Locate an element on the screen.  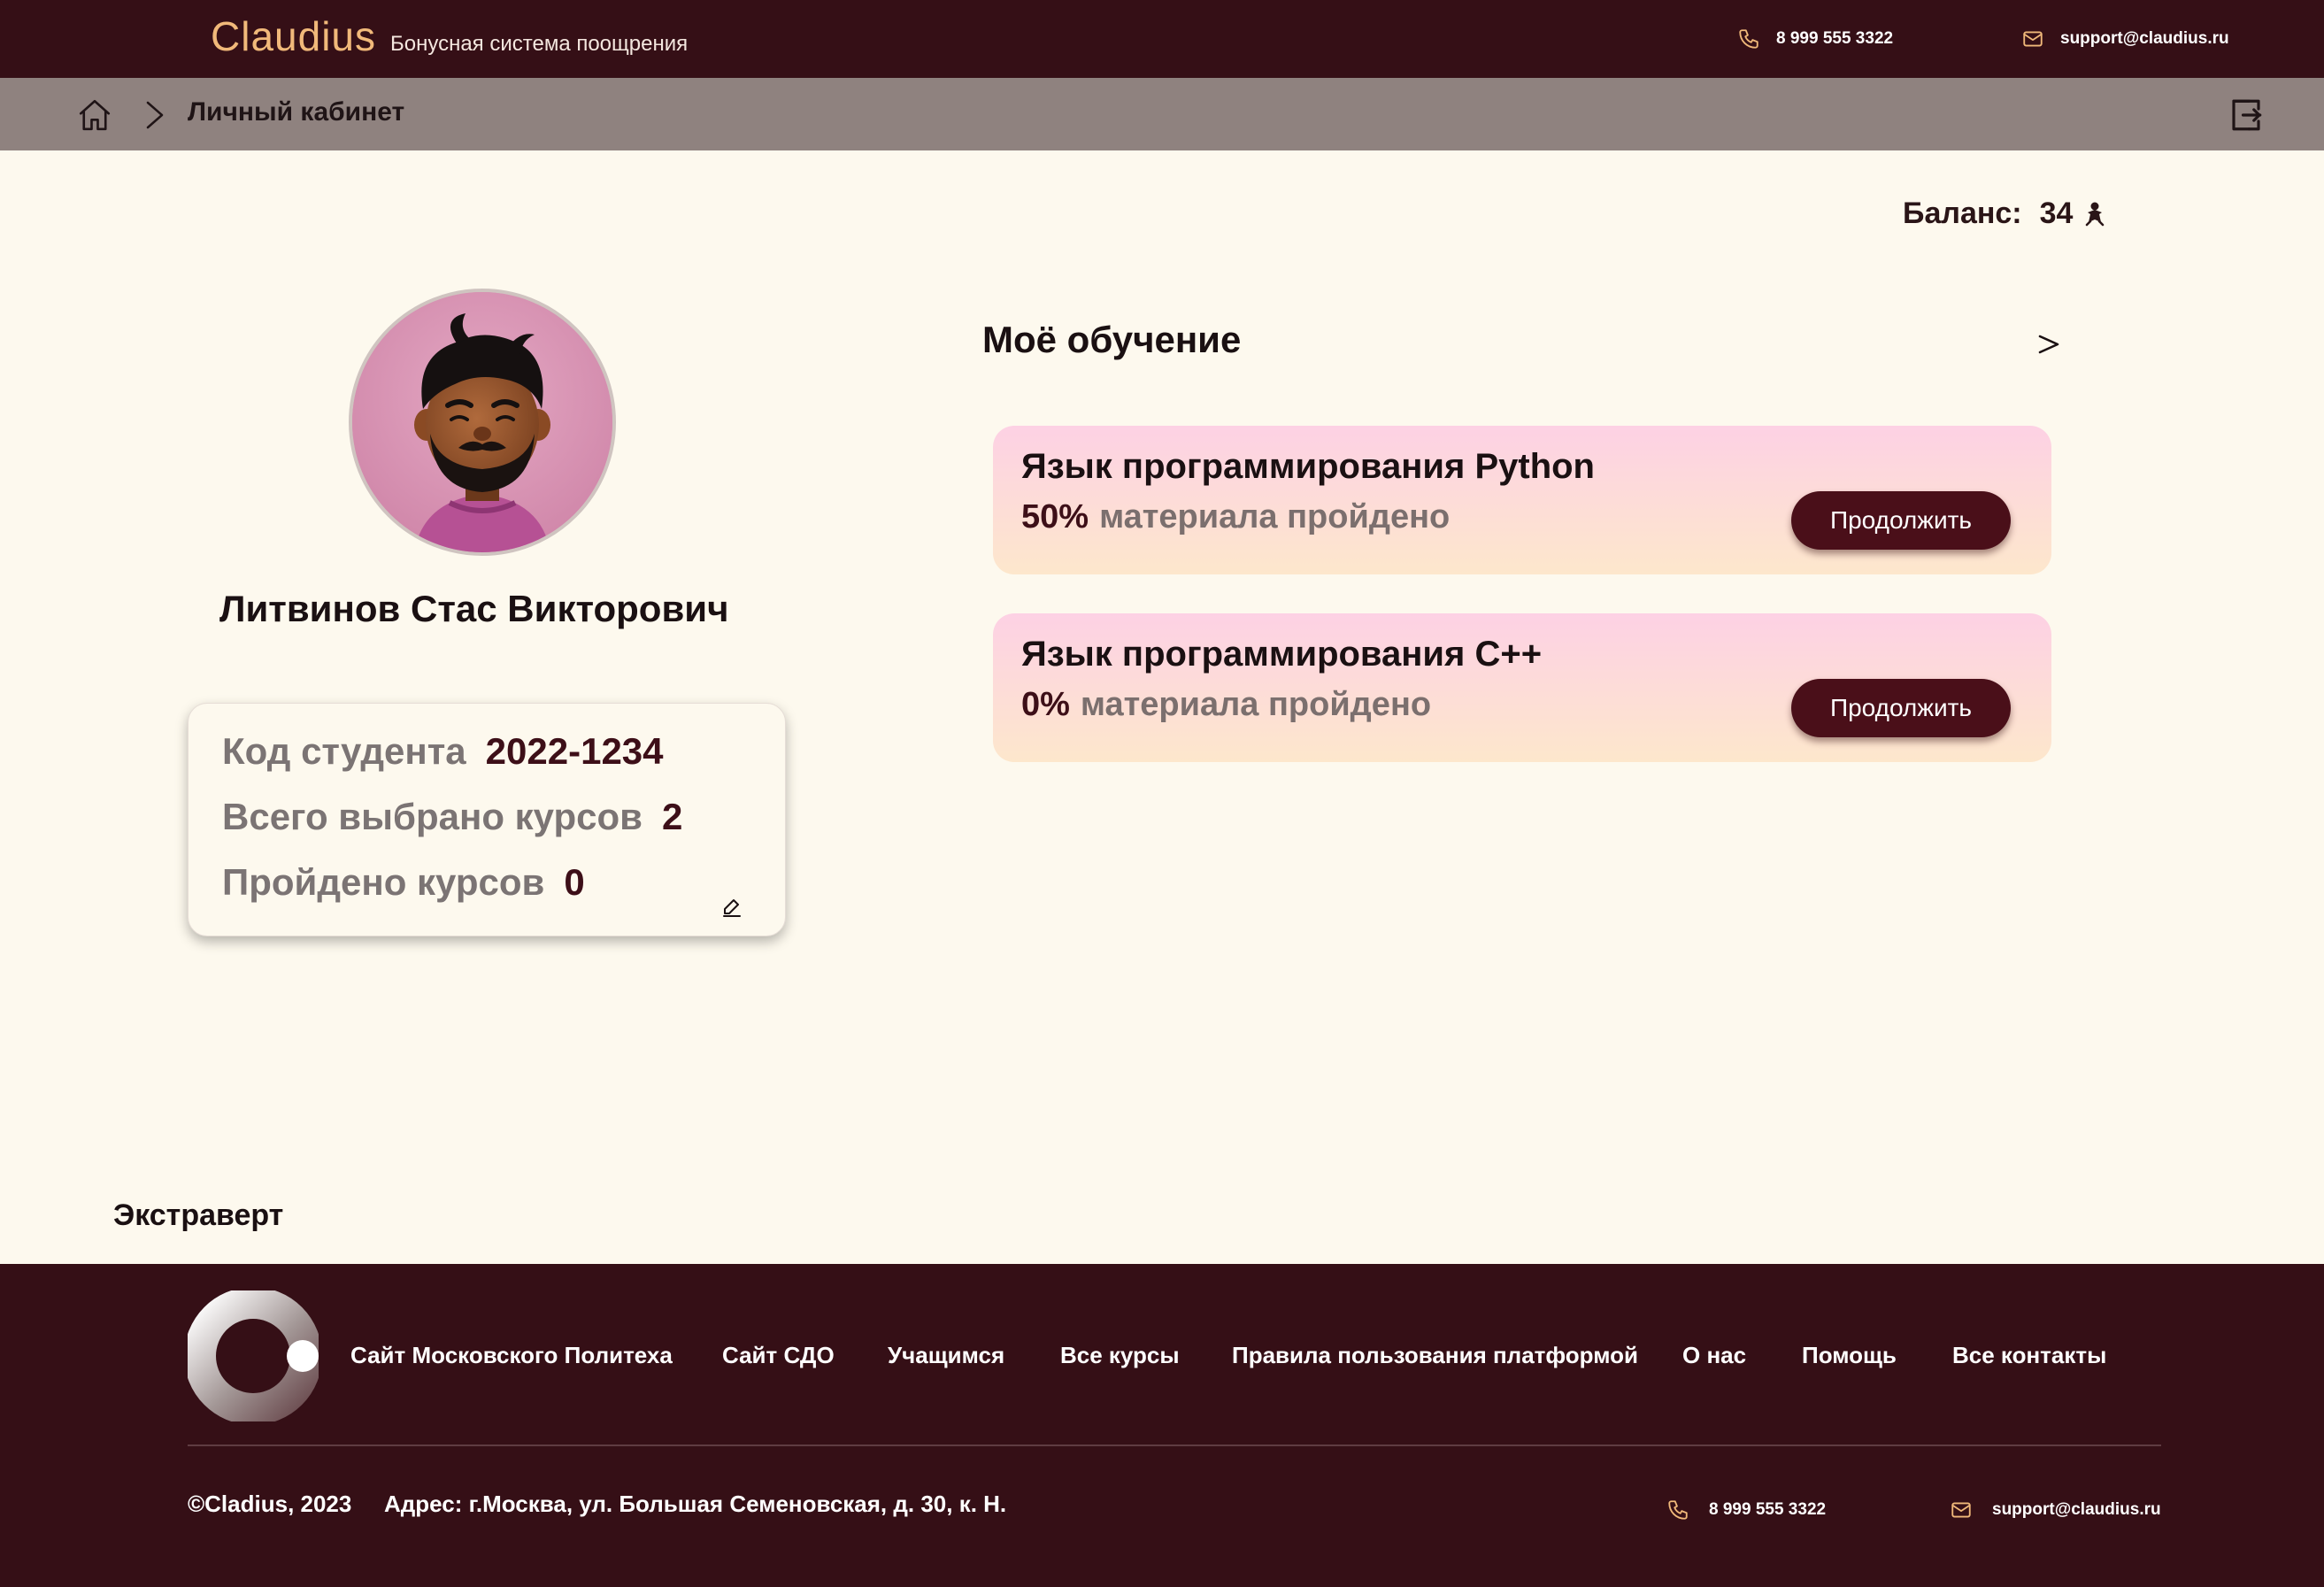
footer-link-help: Помощь is located at coordinates (1849, 1355).